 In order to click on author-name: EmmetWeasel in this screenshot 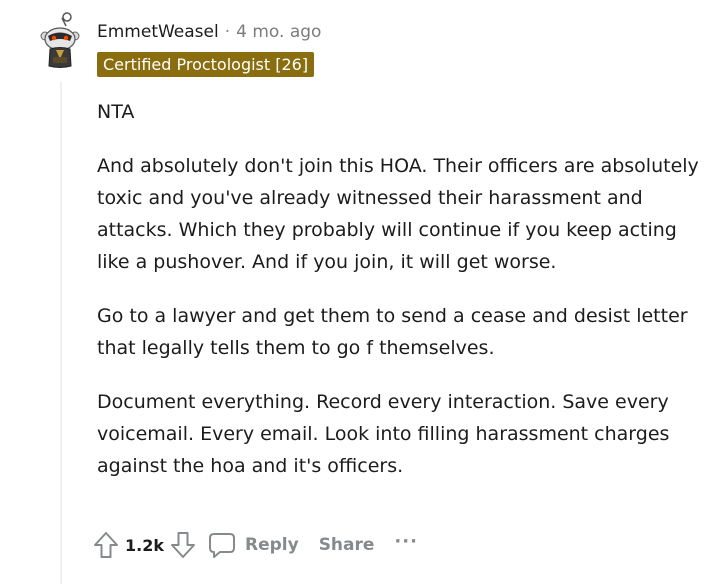, I will do `click(158, 32)`.